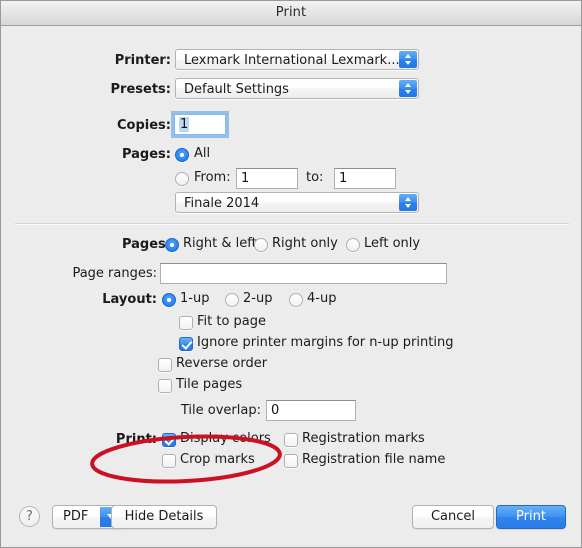 The image size is (582, 548). I want to click on pages-label: Pages:, so click(146, 154).